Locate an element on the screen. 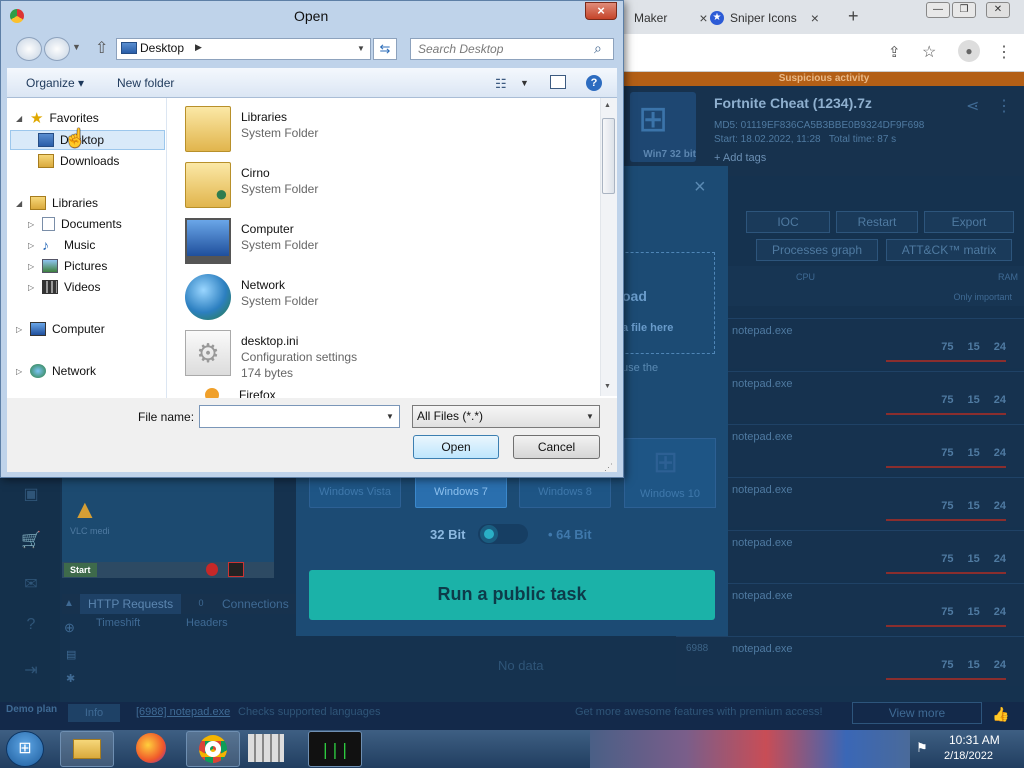 This screenshot has width=1024, height=768. collapse-icon: ▲ is located at coordinates (69, 603).